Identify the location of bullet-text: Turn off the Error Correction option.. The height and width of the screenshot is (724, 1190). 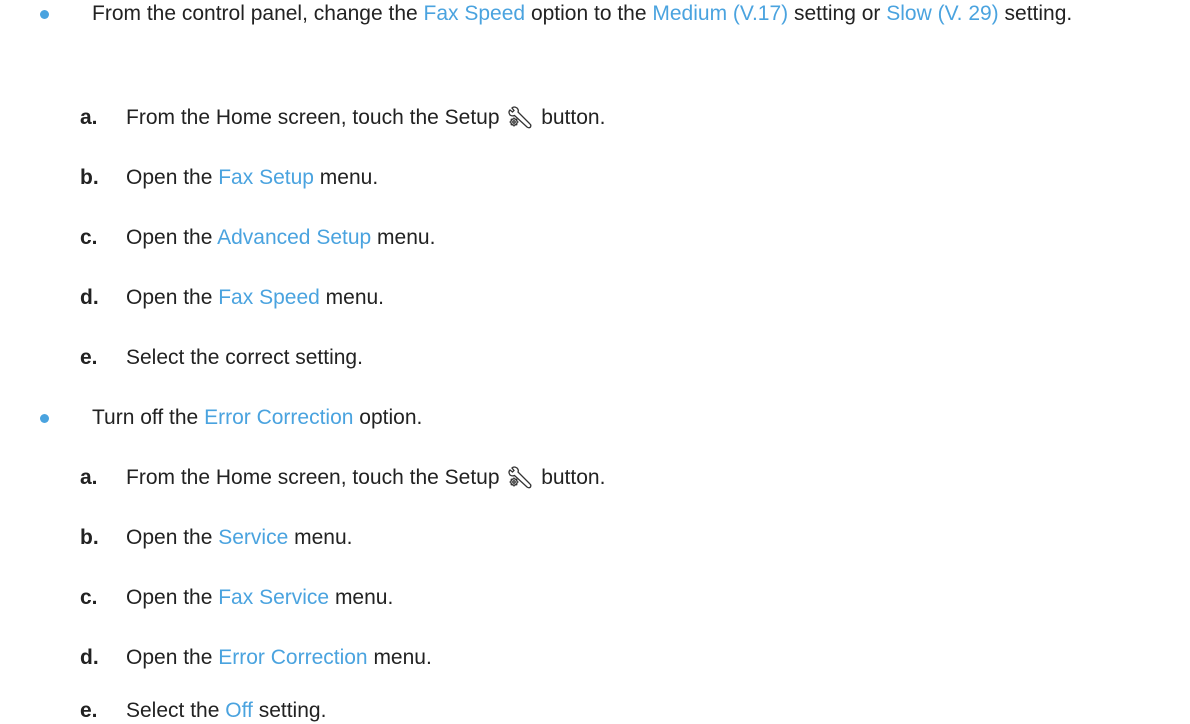
(632, 418).